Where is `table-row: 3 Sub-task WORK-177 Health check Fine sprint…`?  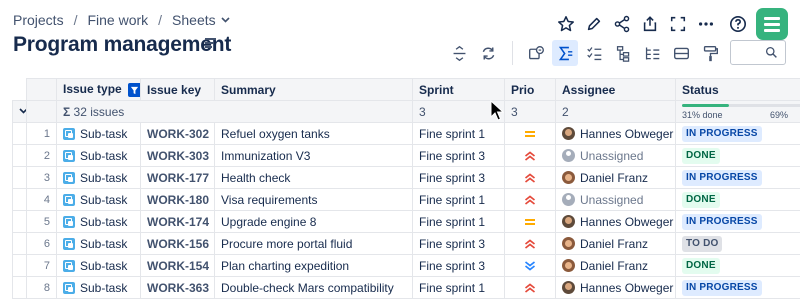
table-row: 3 Sub-task WORK-177 Health check Fine sprint… is located at coordinates (406, 177).